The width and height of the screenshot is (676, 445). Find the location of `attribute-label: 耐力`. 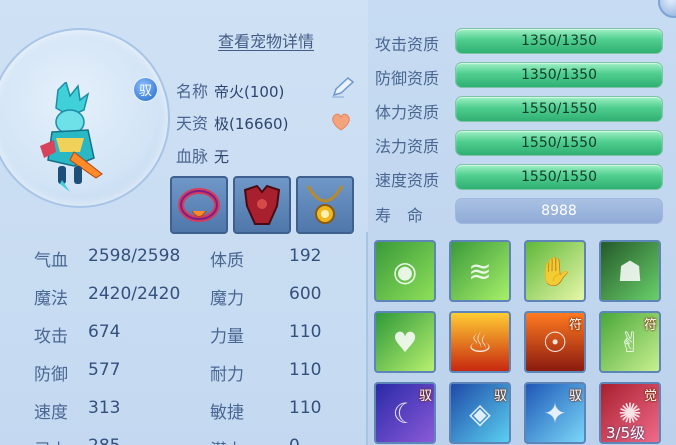

attribute-label: 耐力 is located at coordinates (227, 375).